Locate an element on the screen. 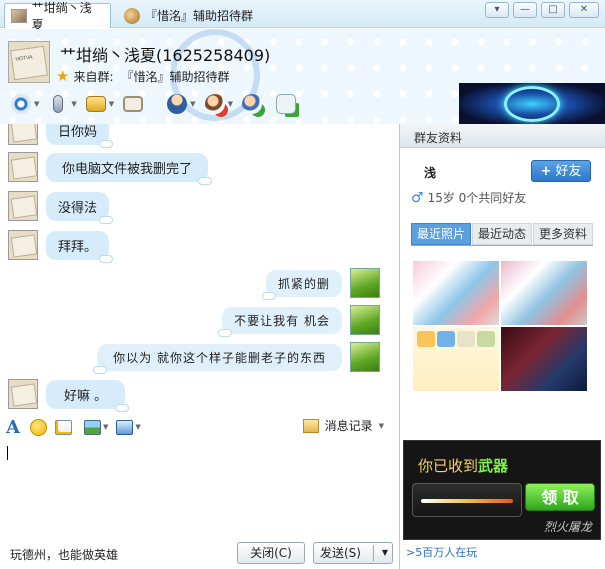  screen-button is located at coordinates (133, 104).